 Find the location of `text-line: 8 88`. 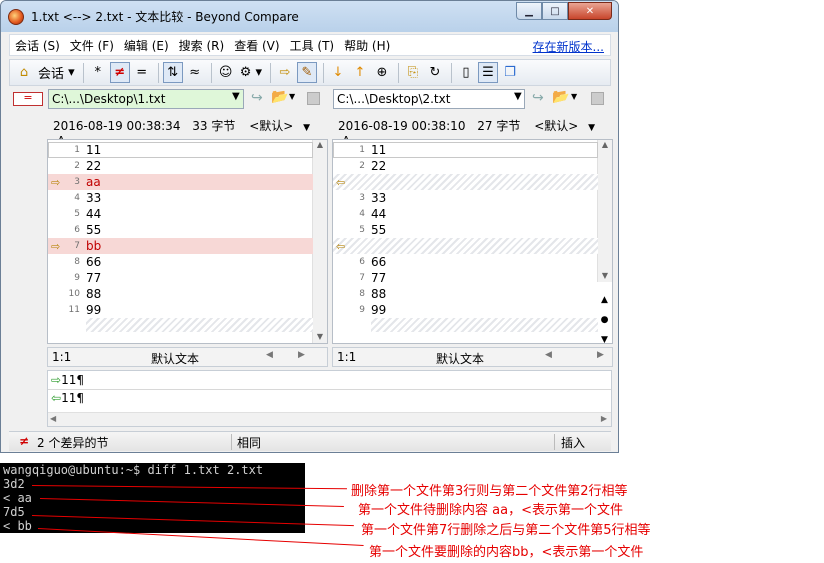

text-line: 8 88 is located at coordinates (465, 294).